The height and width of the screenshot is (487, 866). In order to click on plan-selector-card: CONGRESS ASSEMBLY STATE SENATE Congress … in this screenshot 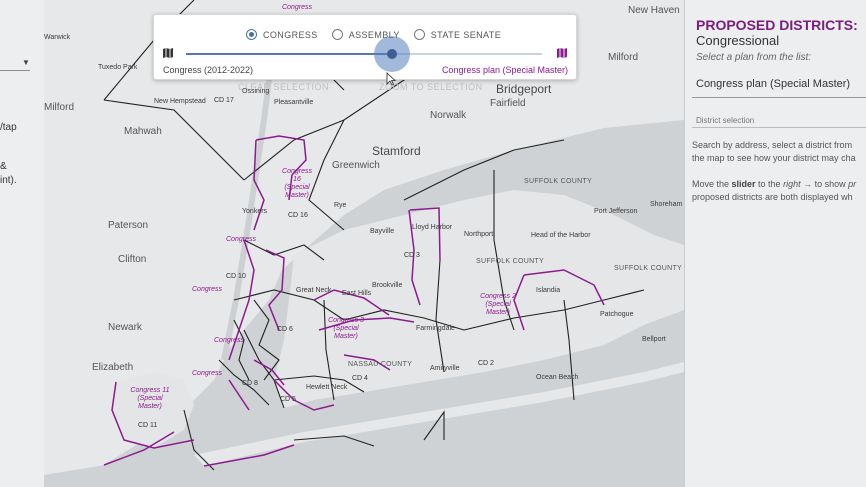, I will do `click(365, 47)`.